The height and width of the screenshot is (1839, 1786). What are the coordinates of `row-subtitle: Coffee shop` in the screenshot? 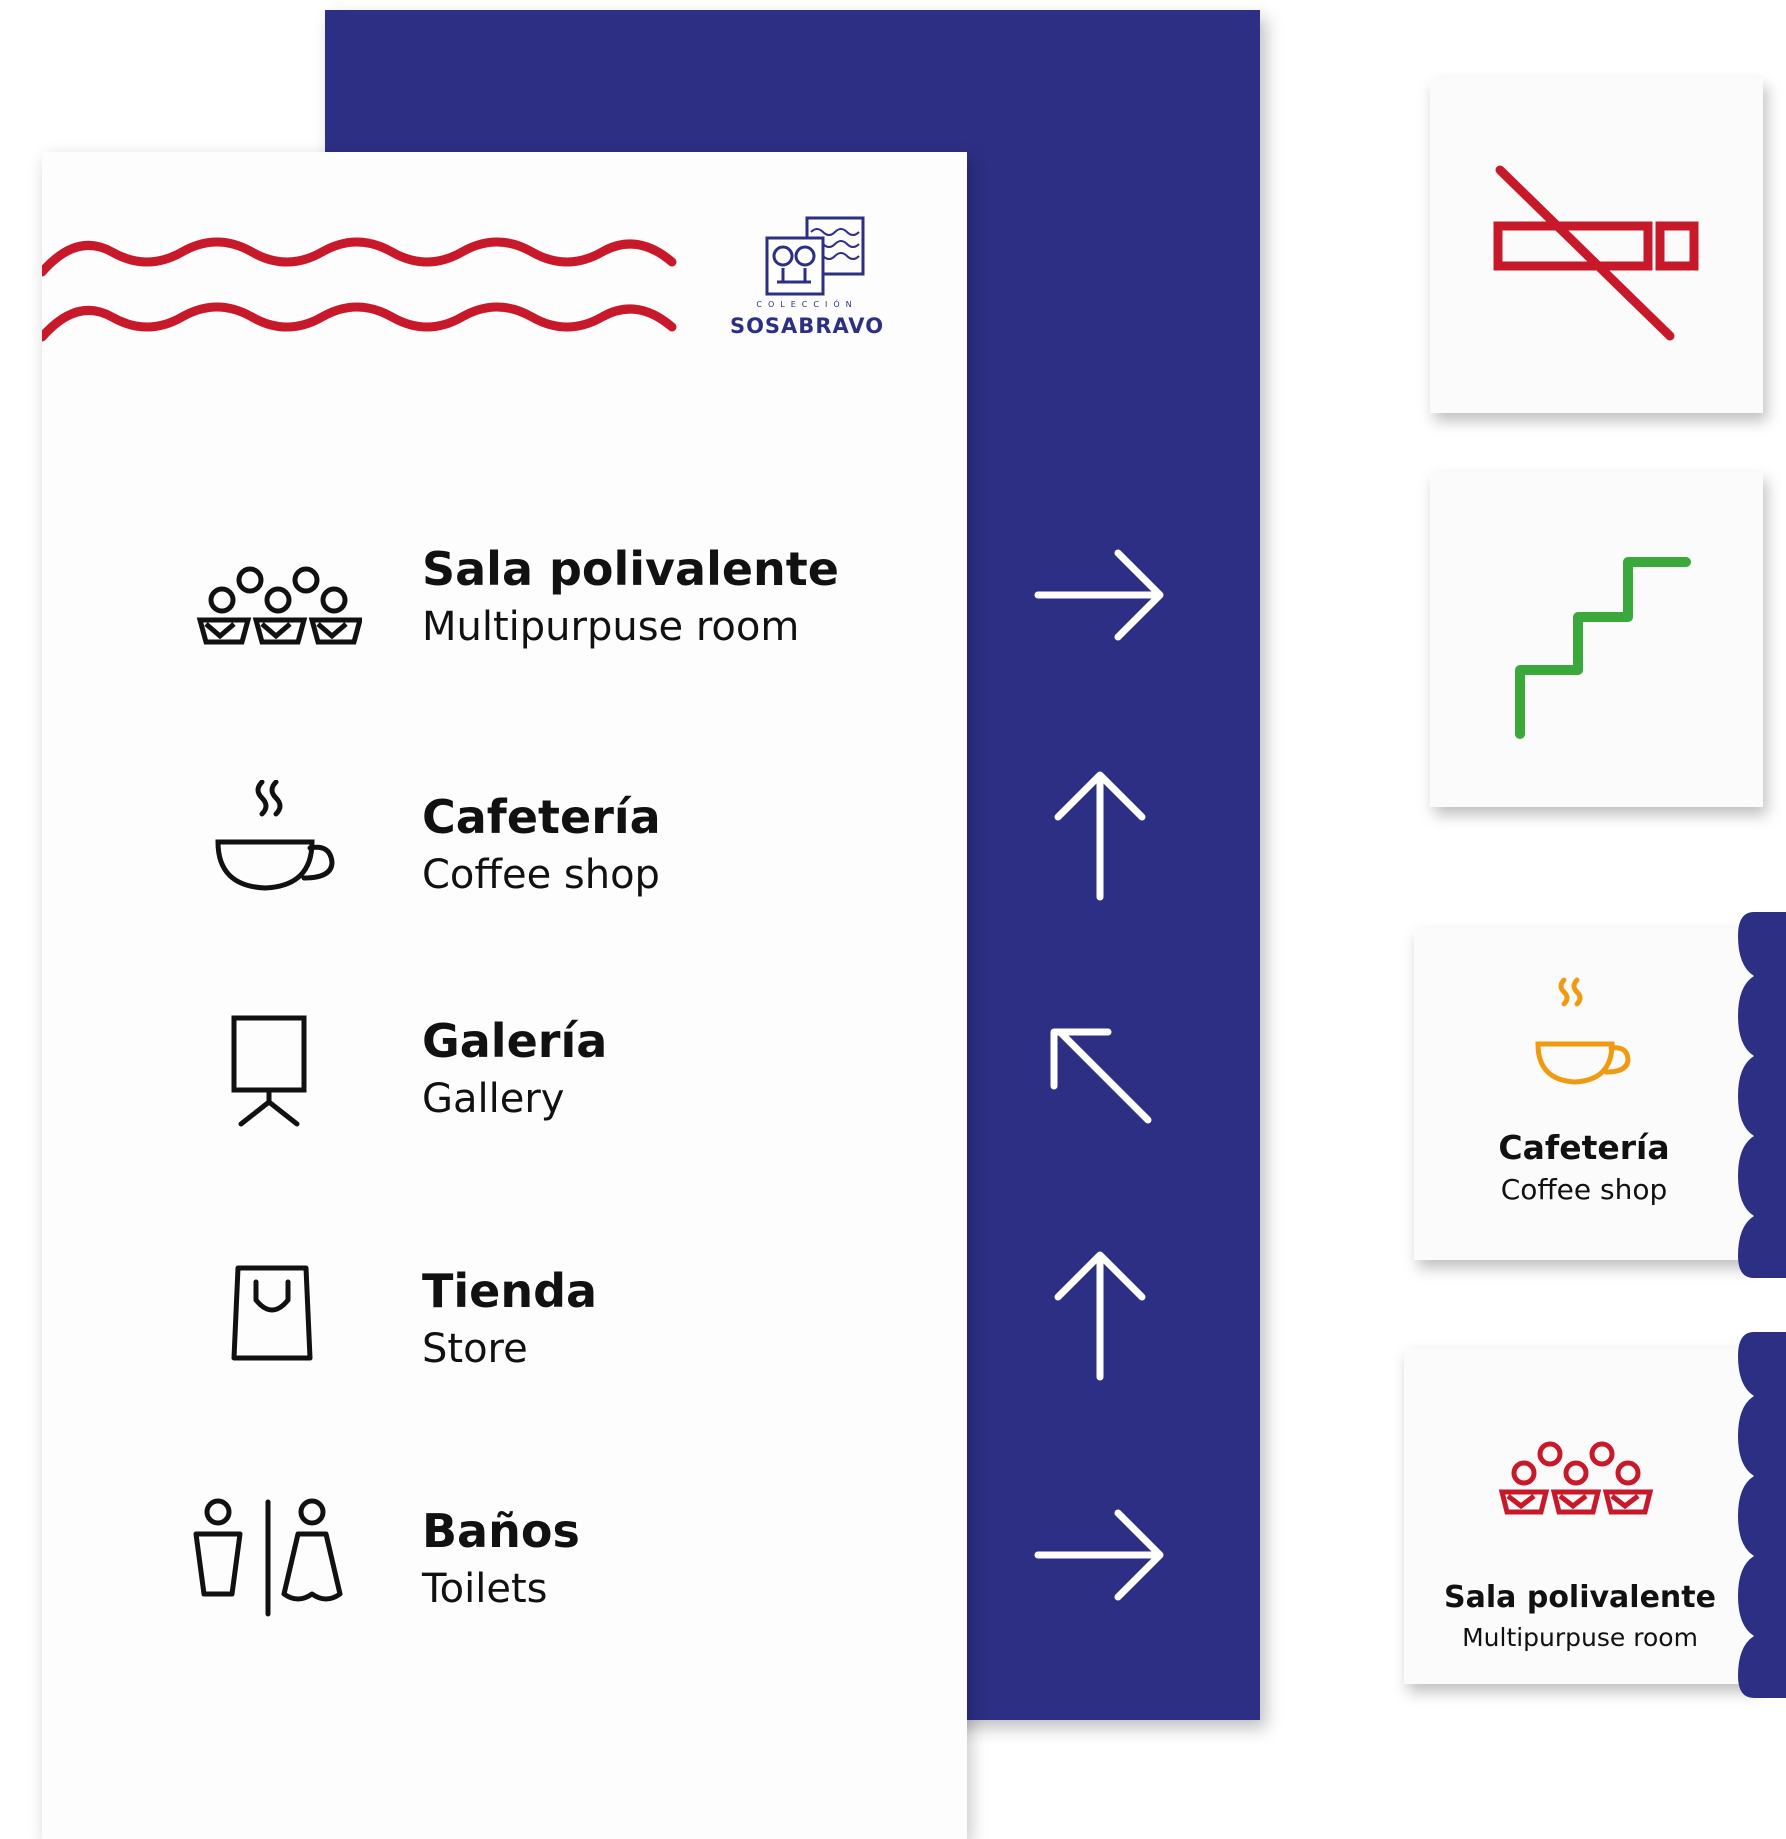 It's located at (541, 875).